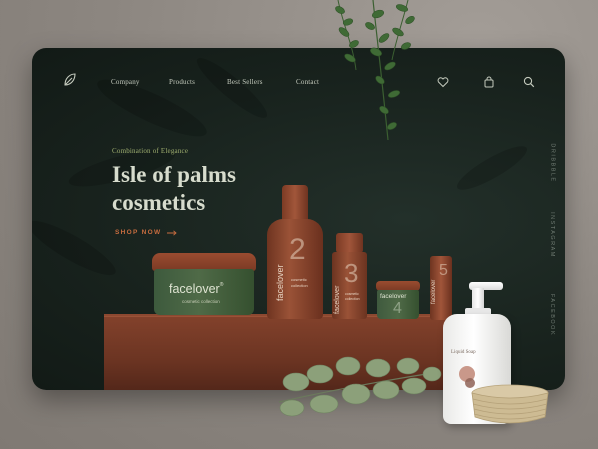  What do you see at coordinates (352, 299) in the screenshot?
I see `bottle-3-sub2: collection` at bounding box center [352, 299].